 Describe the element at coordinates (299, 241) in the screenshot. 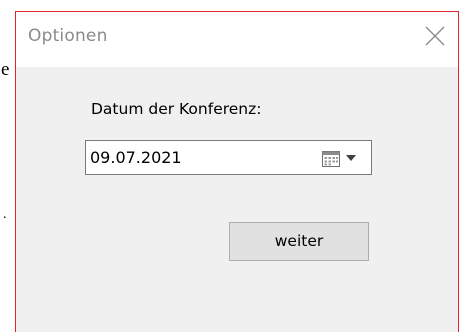

I see `next-button: weiter` at that location.